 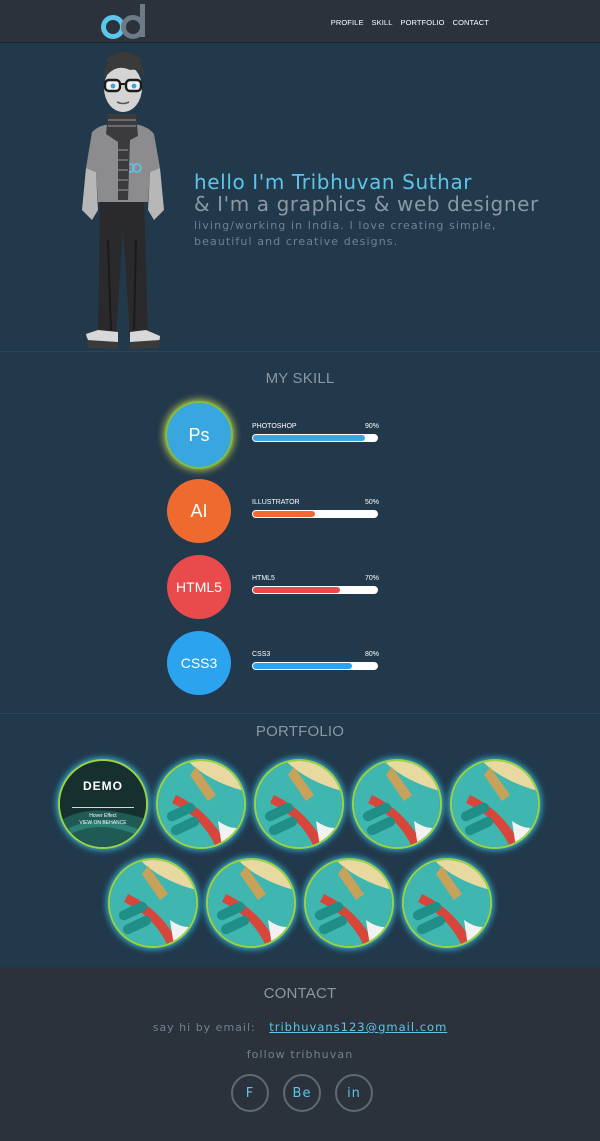 I want to click on html5-icon: HTML5, so click(x=199, y=587).